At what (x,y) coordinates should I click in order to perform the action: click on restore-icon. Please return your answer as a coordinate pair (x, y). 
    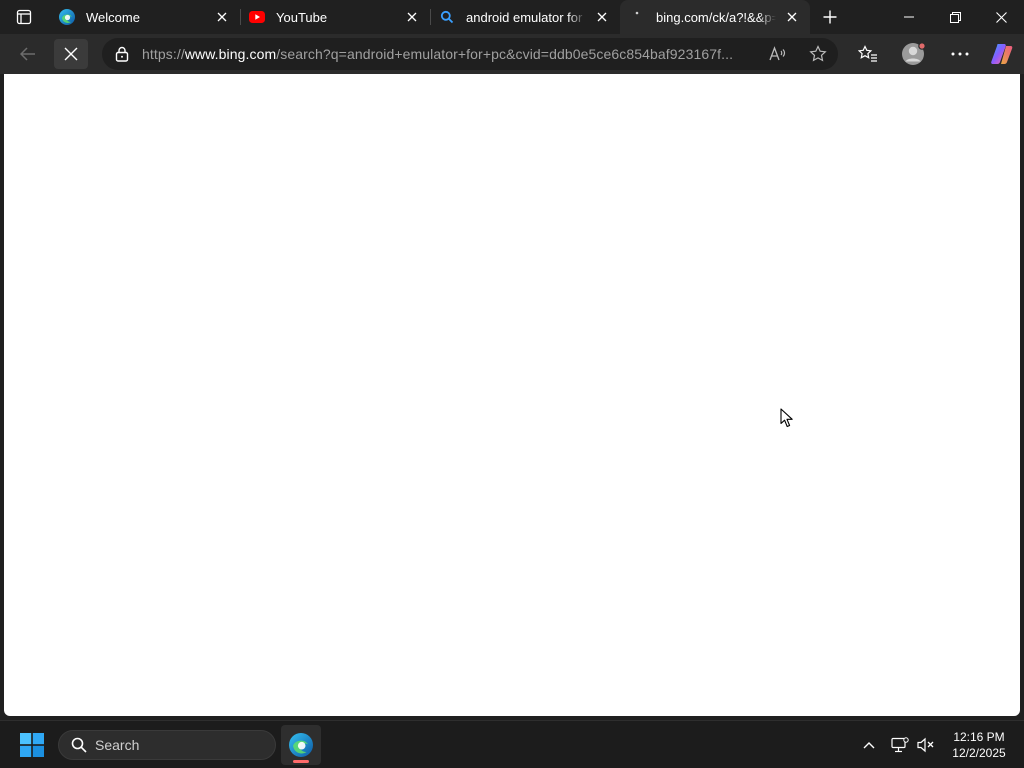
    Looking at the image, I should click on (955, 17).